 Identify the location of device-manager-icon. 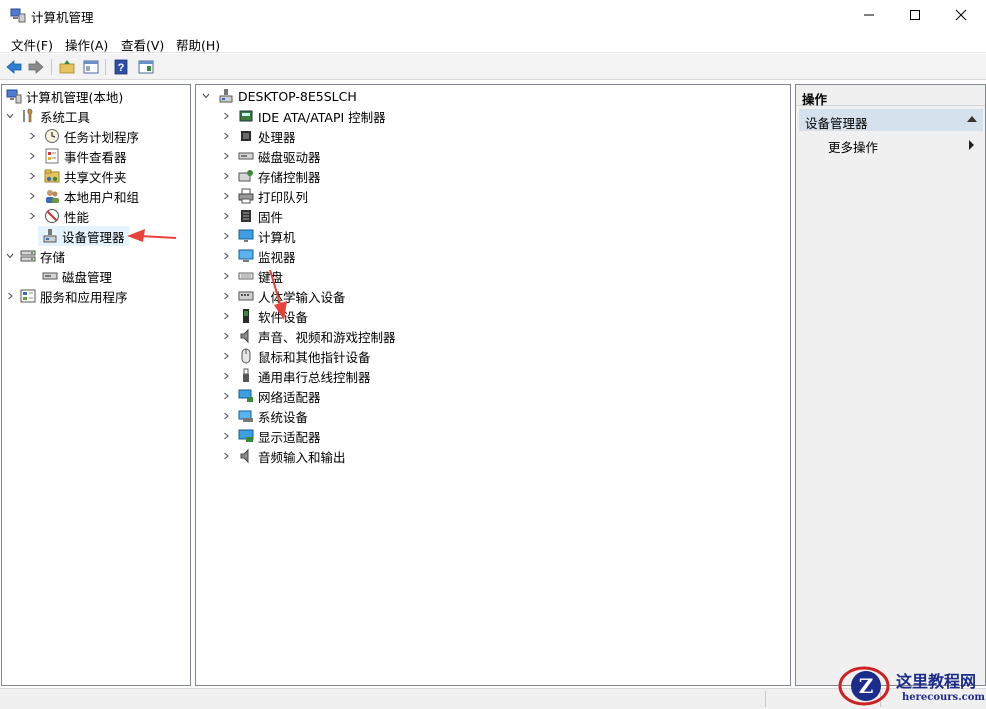
(50, 236).